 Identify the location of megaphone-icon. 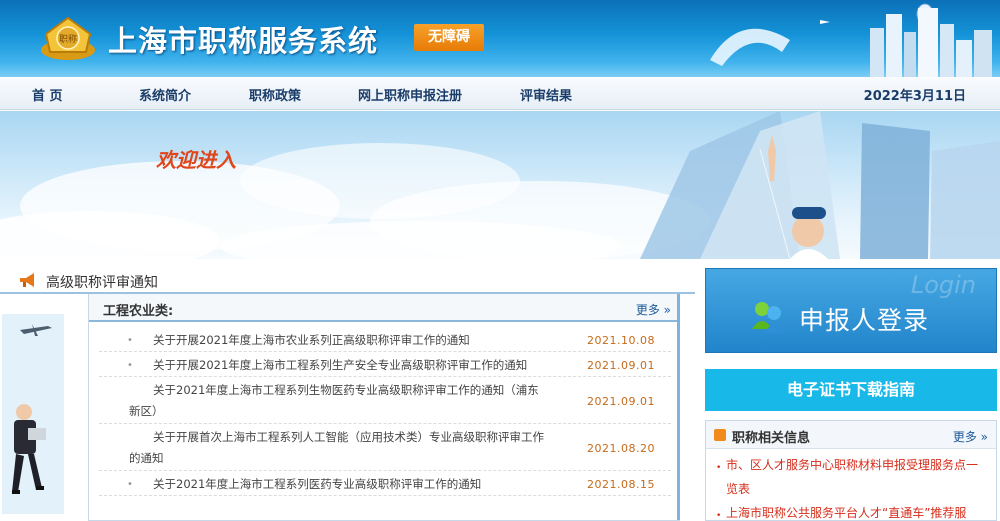
(27, 280).